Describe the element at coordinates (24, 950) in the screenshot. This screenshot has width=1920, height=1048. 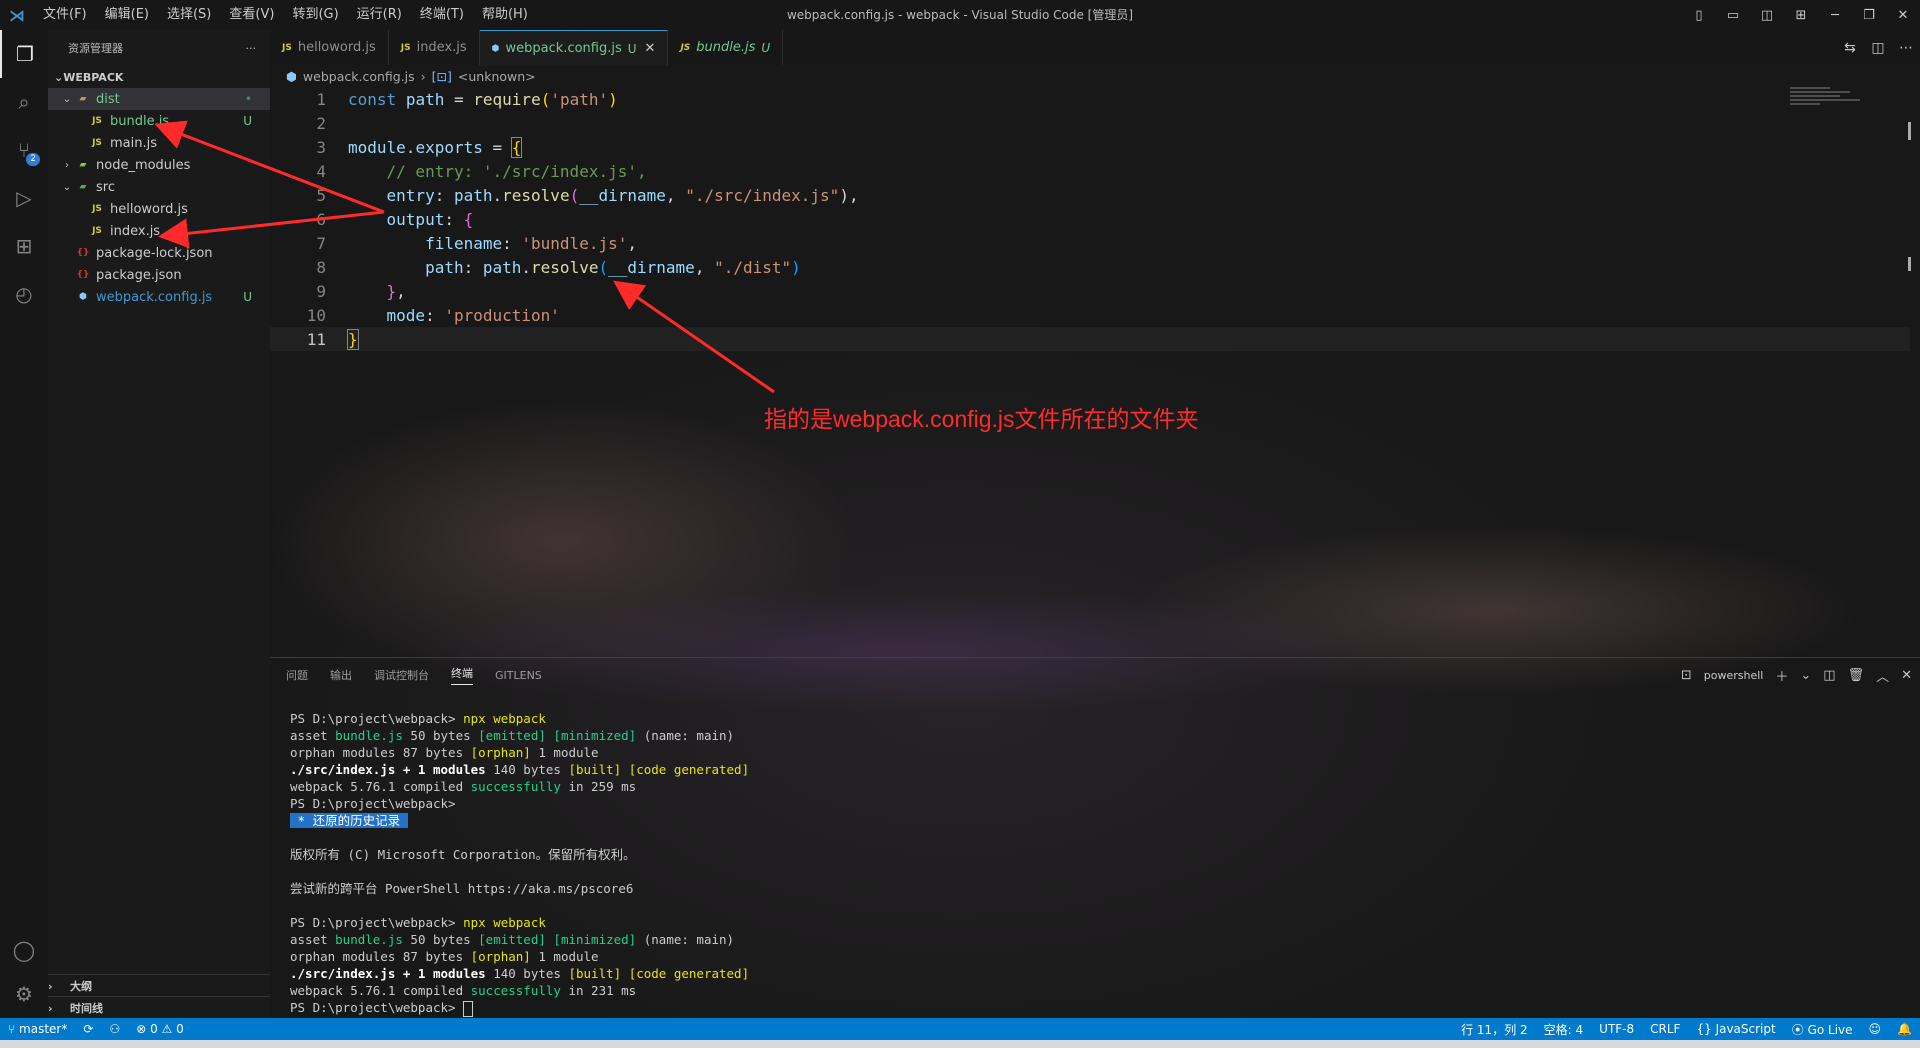
I see `account-icon: ◯` at that location.